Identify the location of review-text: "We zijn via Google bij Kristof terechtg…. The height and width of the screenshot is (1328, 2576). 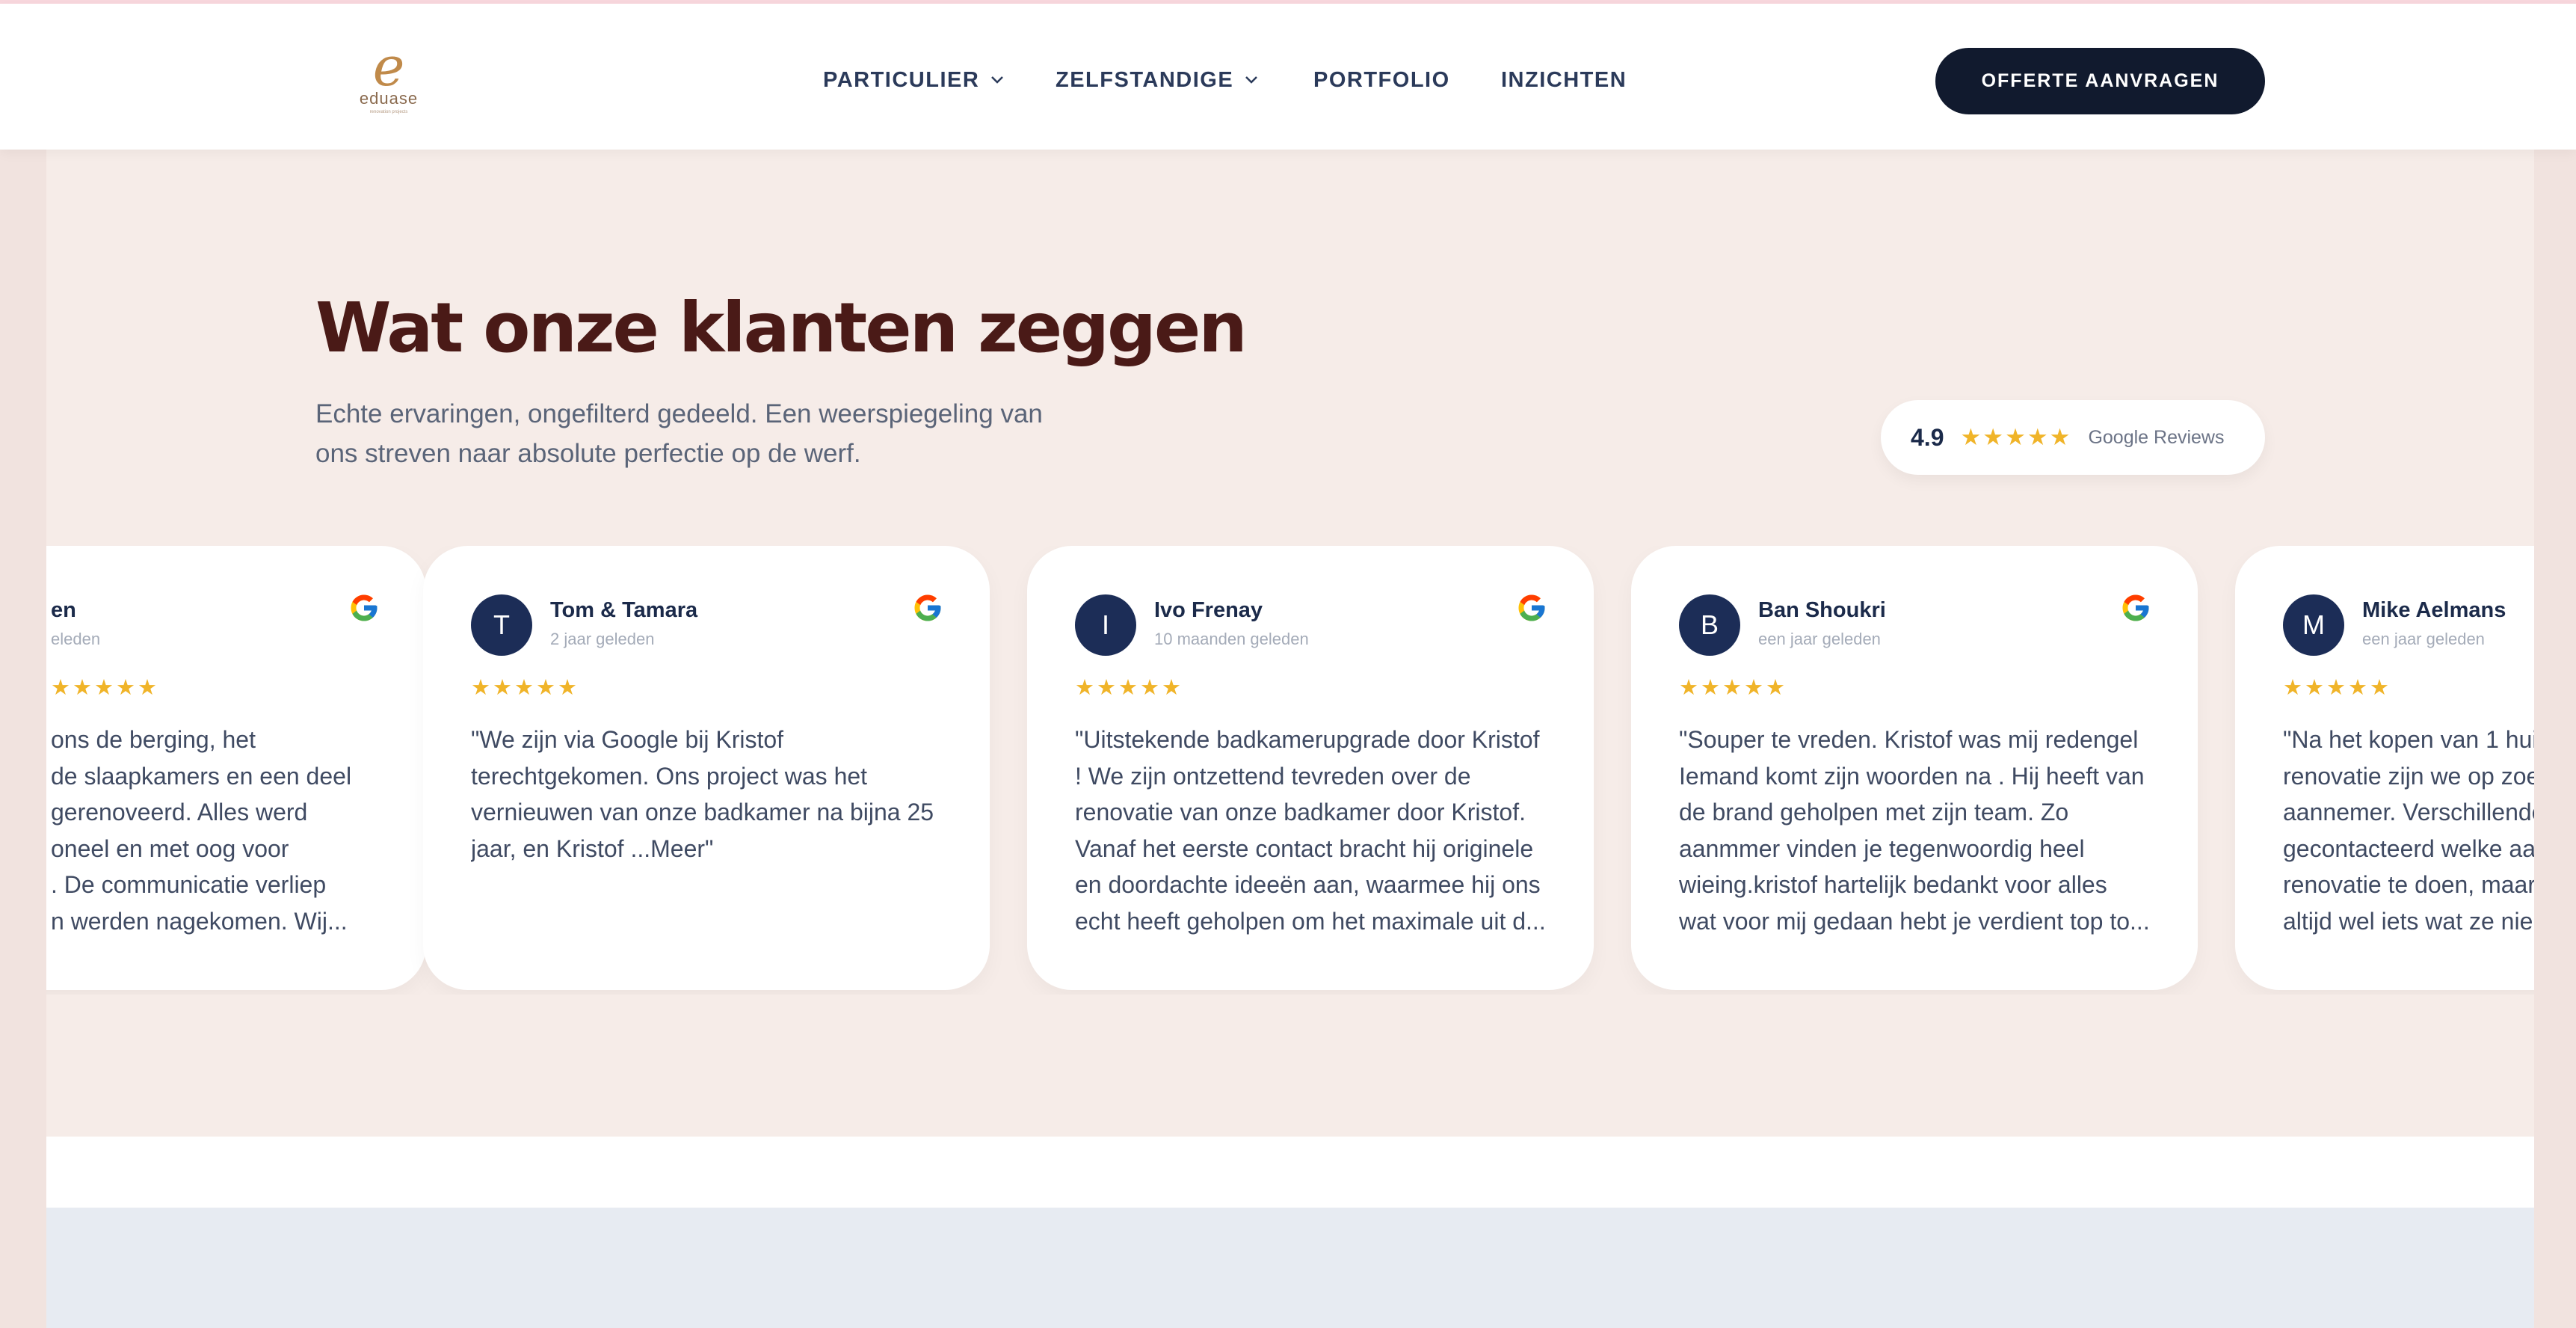
(708, 834).